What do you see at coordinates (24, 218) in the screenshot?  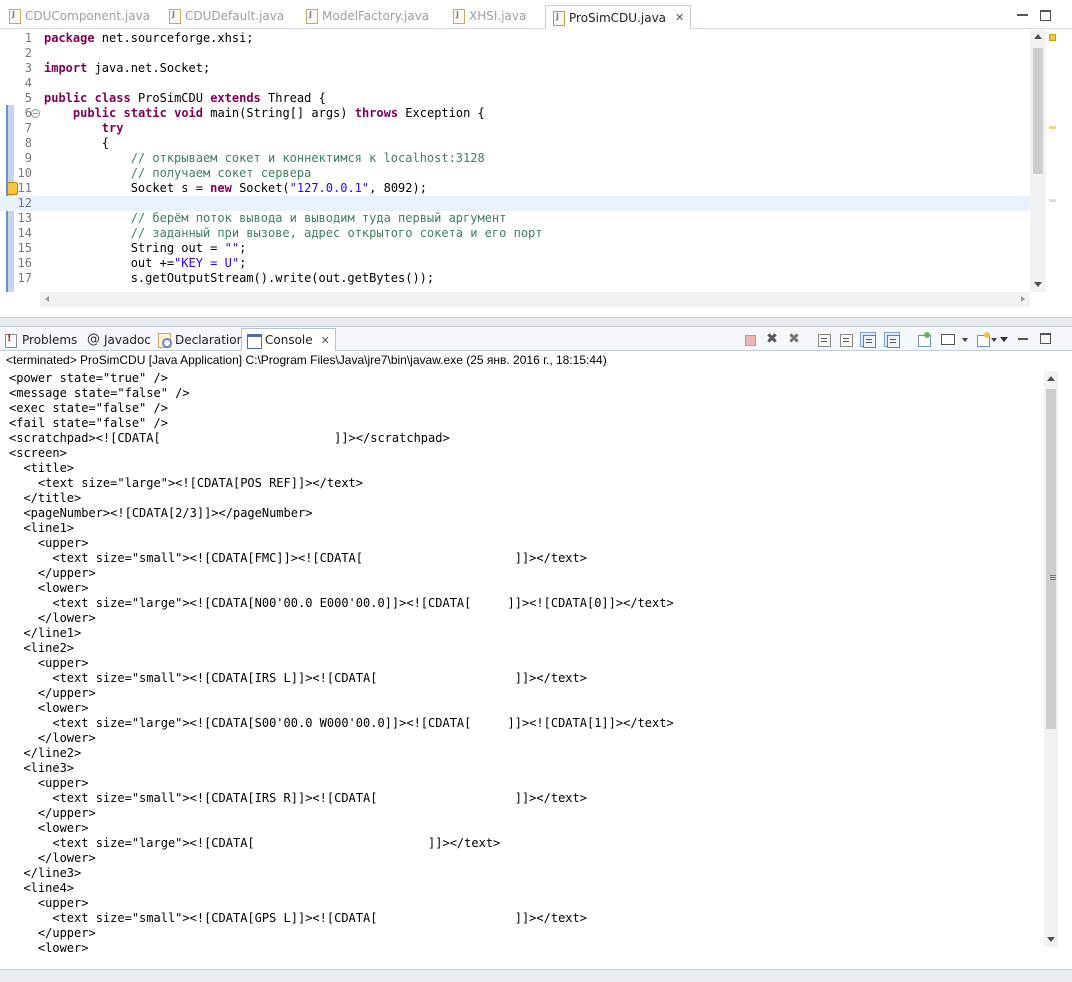 I see `line-number: 13` at bounding box center [24, 218].